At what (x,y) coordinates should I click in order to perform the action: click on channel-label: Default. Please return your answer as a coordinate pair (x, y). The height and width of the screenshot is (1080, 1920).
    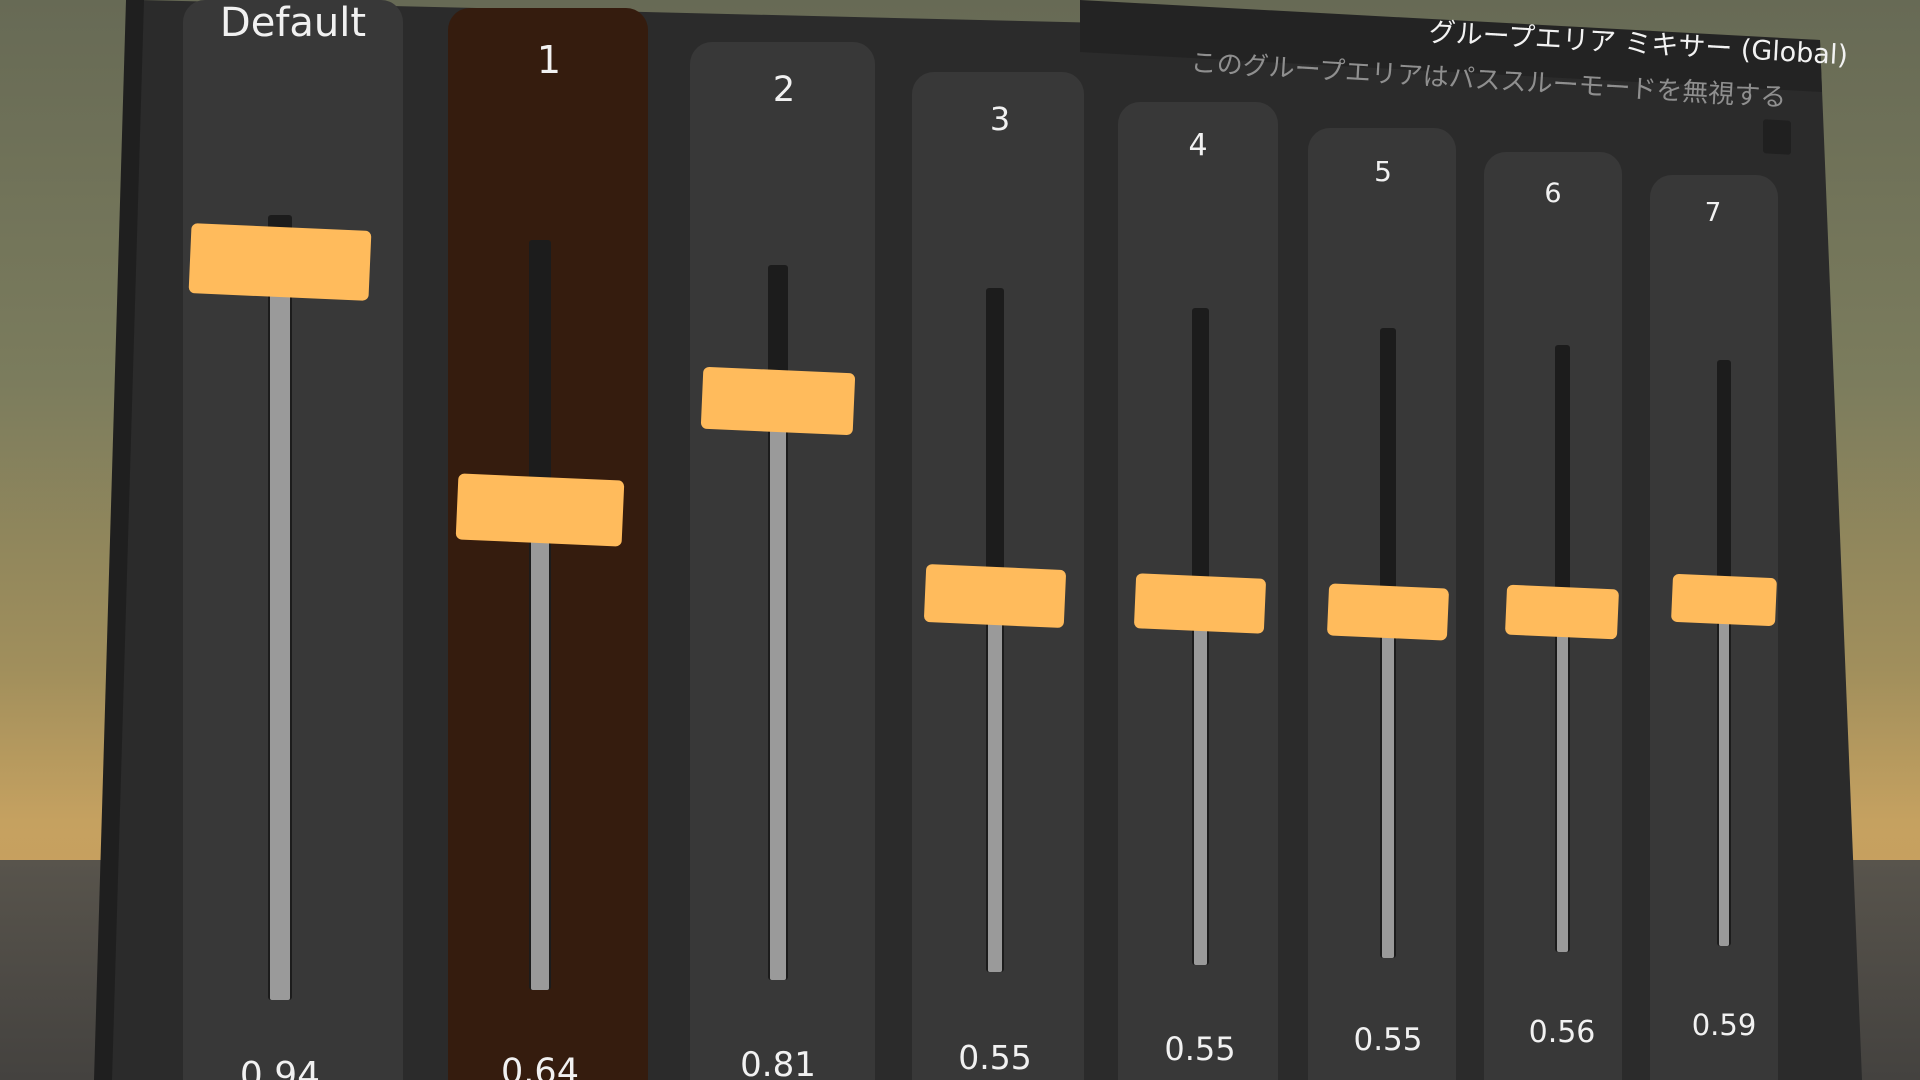
    Looking at the image, I should click on (293, 23).